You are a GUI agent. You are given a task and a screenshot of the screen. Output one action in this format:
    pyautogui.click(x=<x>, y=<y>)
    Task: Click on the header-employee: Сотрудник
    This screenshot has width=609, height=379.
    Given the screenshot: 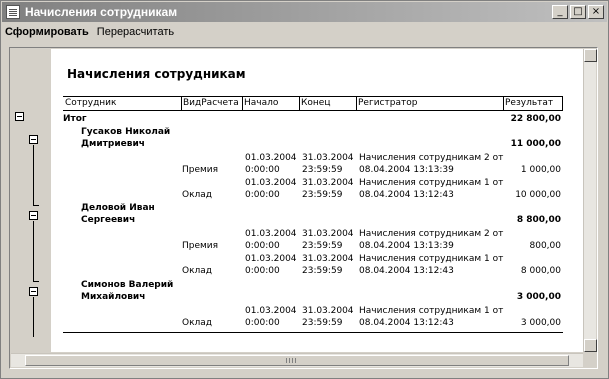 What is the action you would take?
    pyautogui.click(x=91, y=103)
    